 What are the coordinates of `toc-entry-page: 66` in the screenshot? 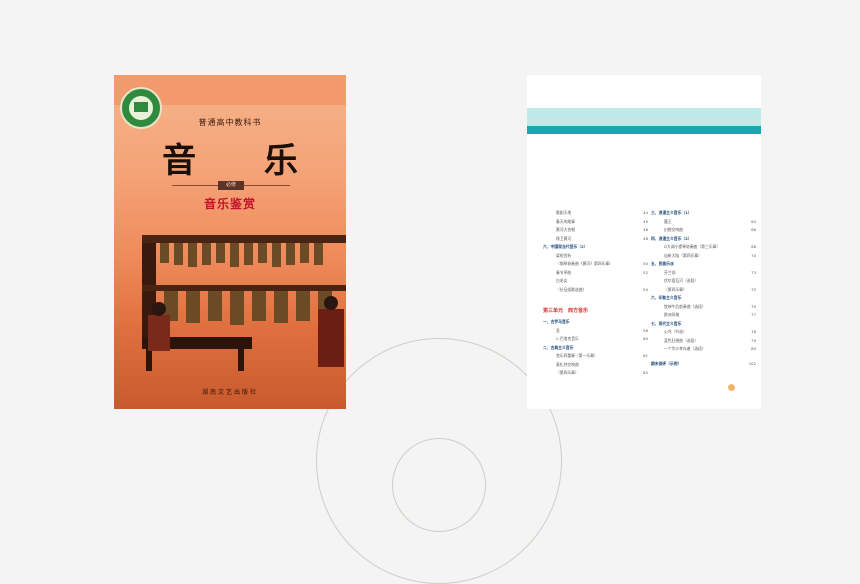 It's located at (753, 229).